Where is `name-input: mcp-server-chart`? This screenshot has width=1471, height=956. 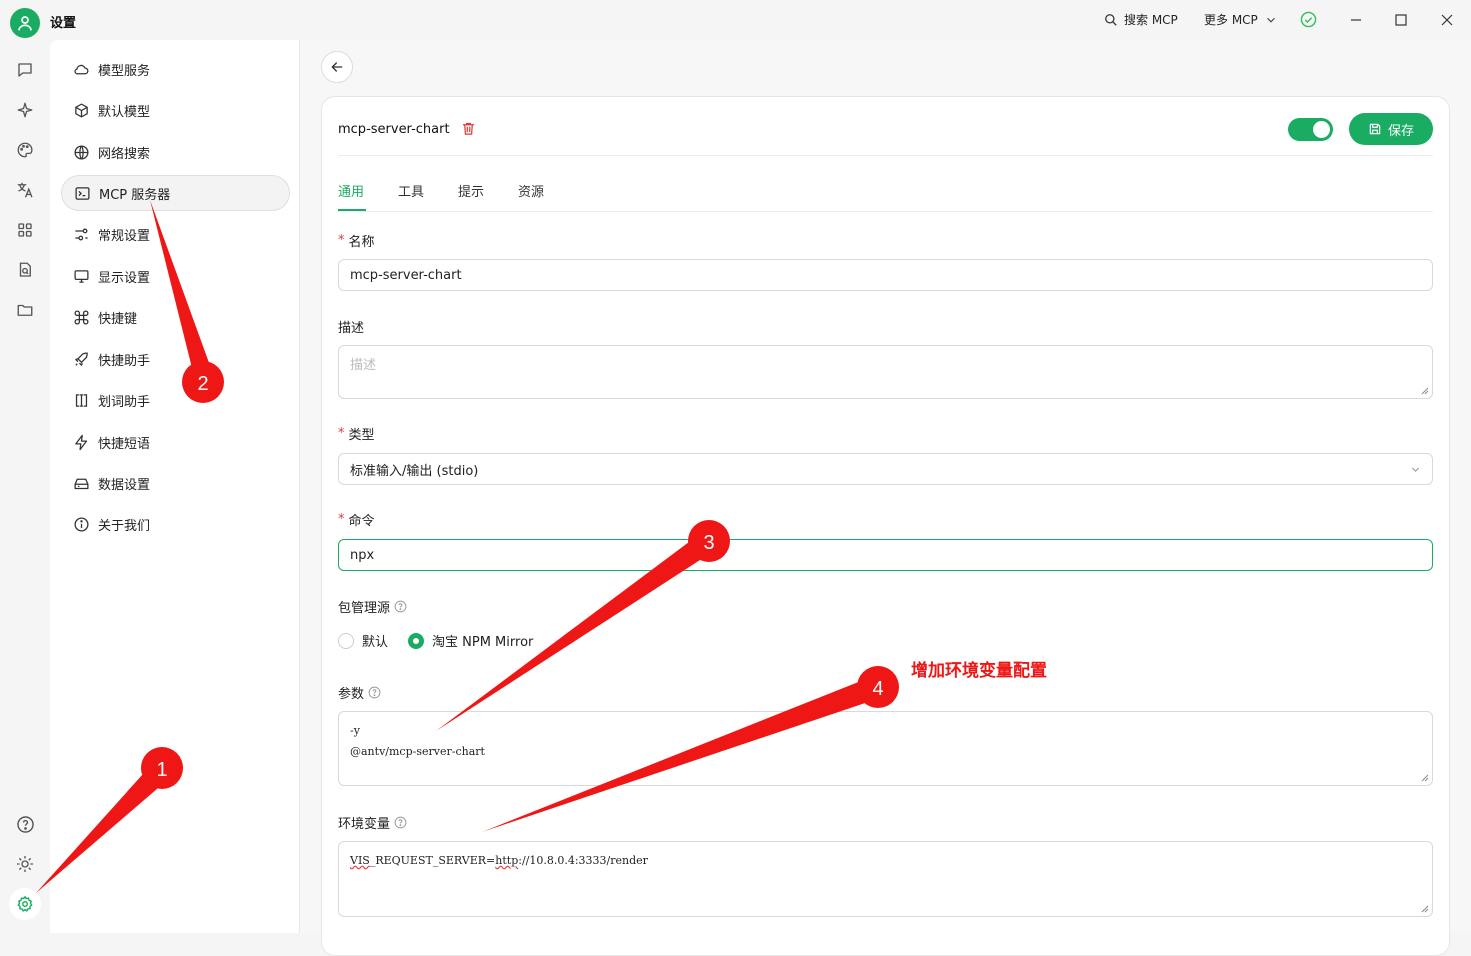 name-input: mcp-server-chart is located at coordinates (885, 275).